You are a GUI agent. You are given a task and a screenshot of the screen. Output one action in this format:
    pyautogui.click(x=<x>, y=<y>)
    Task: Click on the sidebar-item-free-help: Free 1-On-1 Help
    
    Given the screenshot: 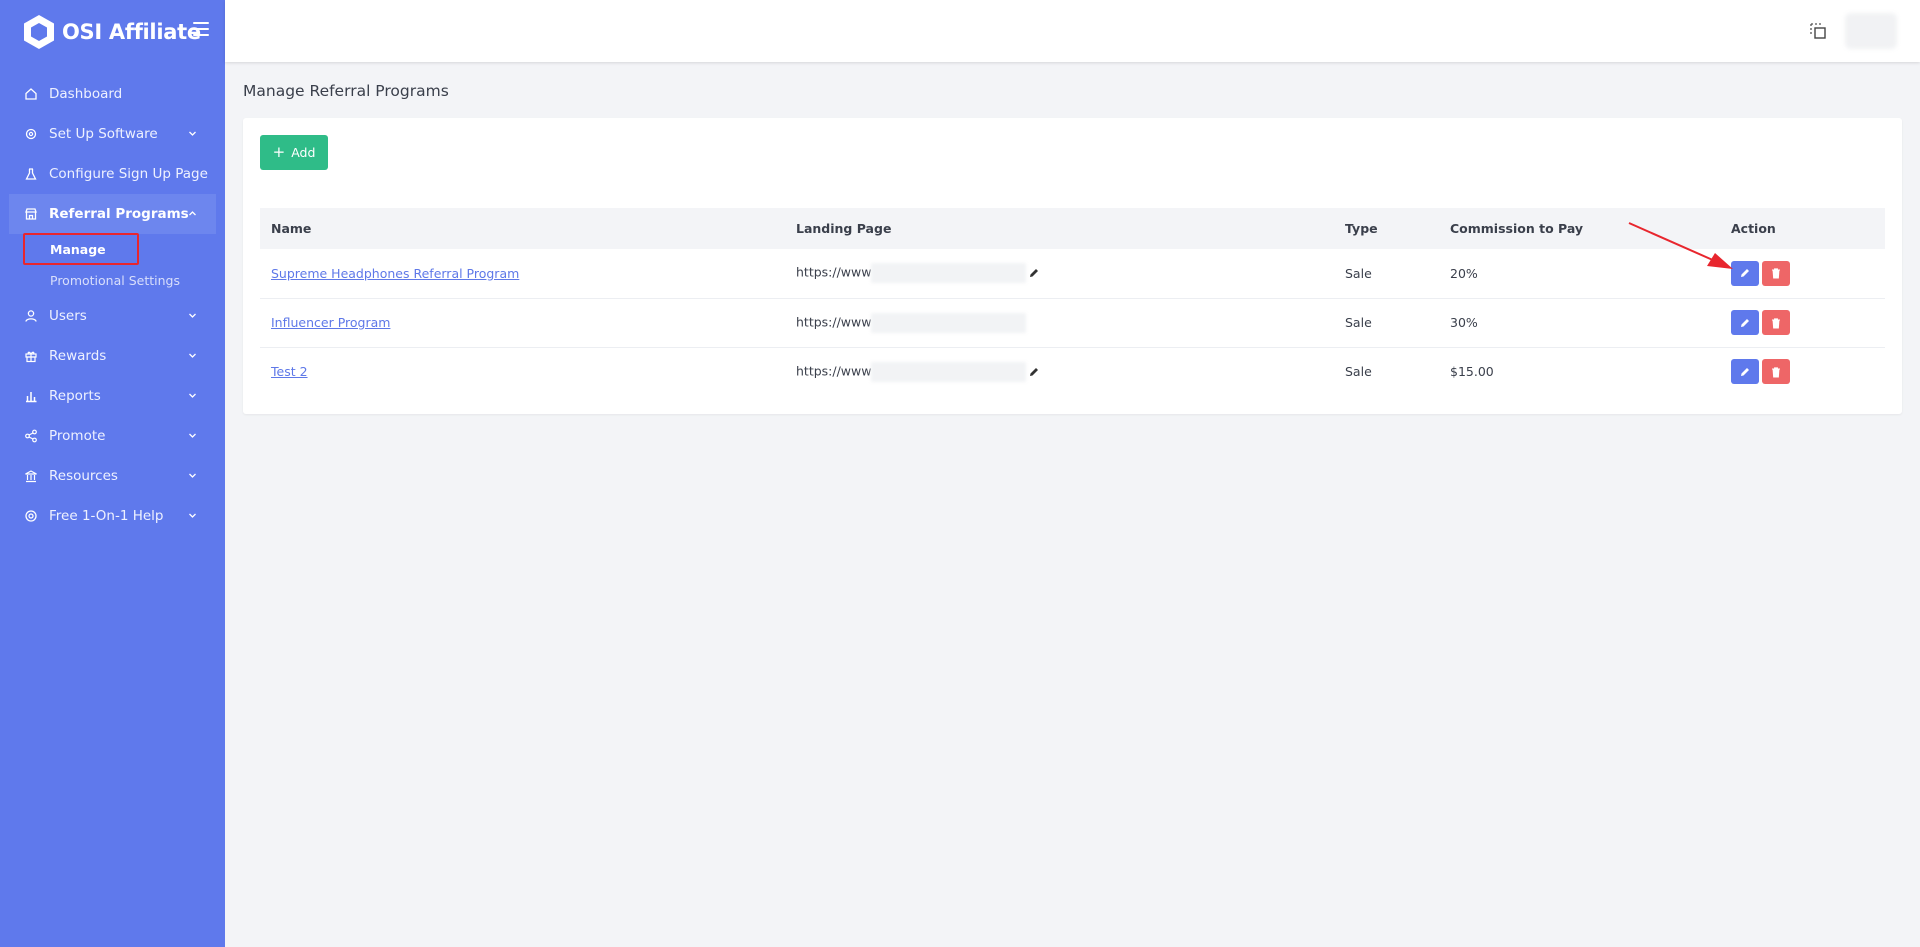 What is the action you would take?
    pyautogui.click(x=112, y=516)
    